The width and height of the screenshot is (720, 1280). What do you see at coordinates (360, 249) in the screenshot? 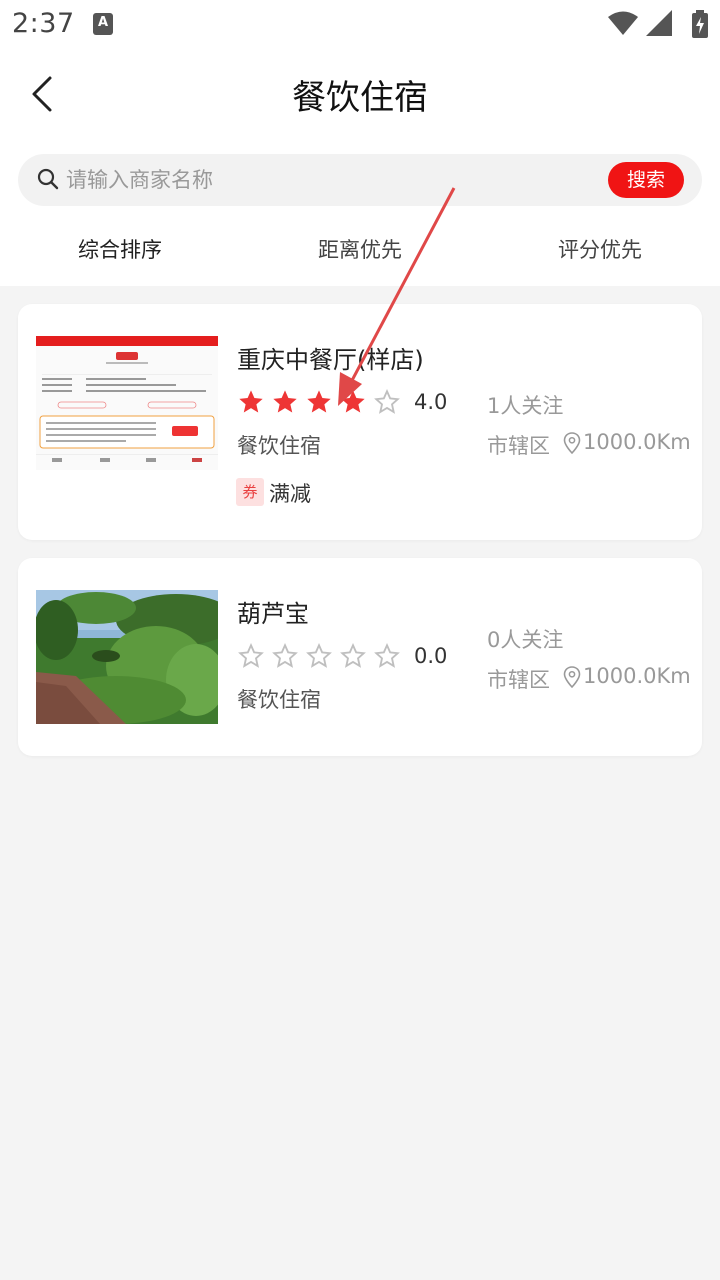
I see `tab-distance-first: 距离优先` at bounding box center [360, 249].